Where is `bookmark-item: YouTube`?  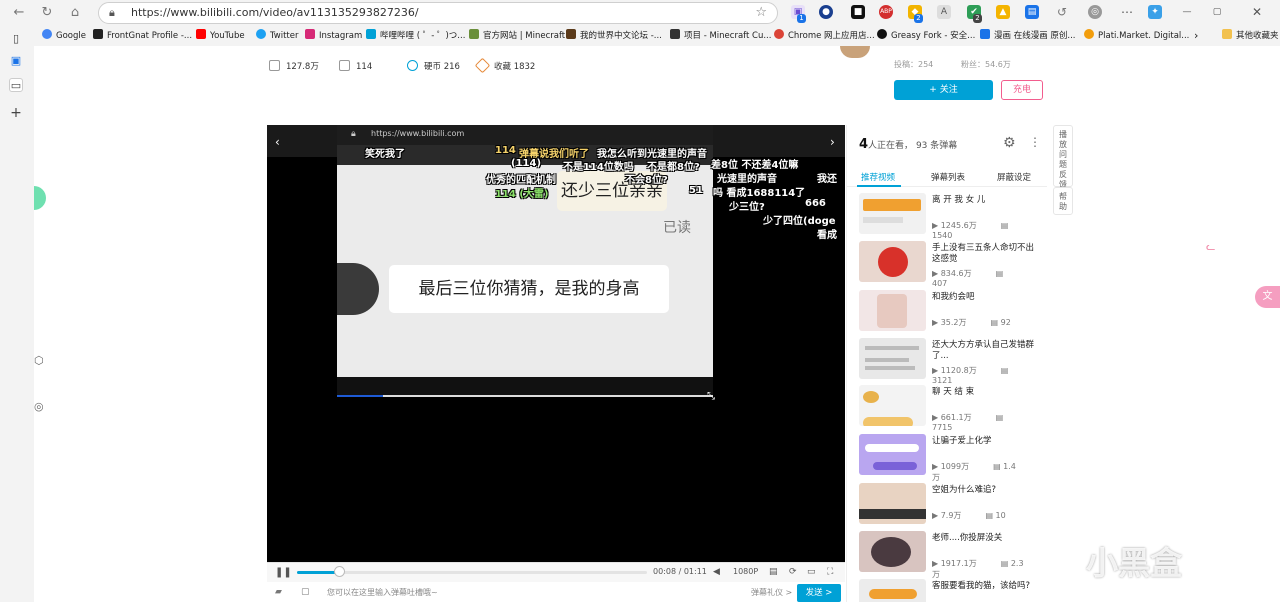 bookmark-item: YouTube is located at coordinates (220, 36).